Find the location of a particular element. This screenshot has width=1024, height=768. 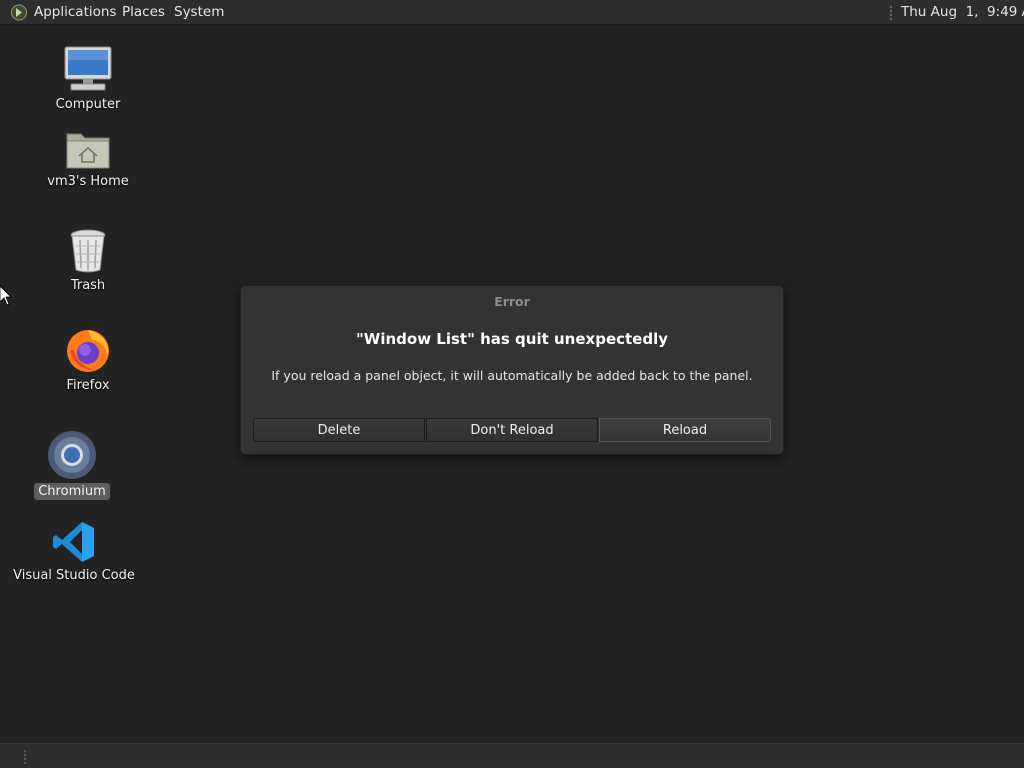

menu-places: Places is located at coordinates (143, 12).